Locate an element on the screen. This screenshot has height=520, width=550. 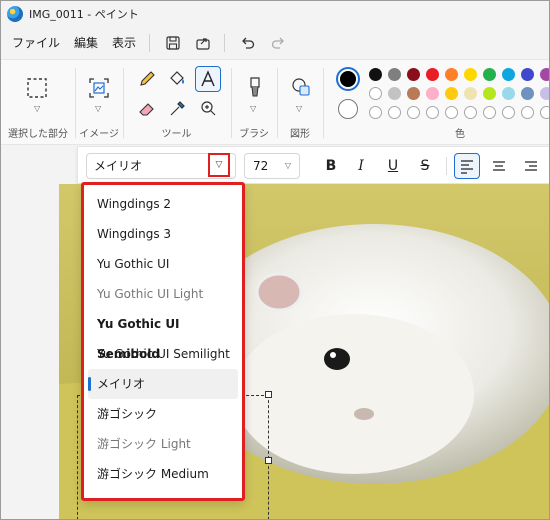
menu-bar: ファイル 編集 表示 is located at coordinates (275, 43).